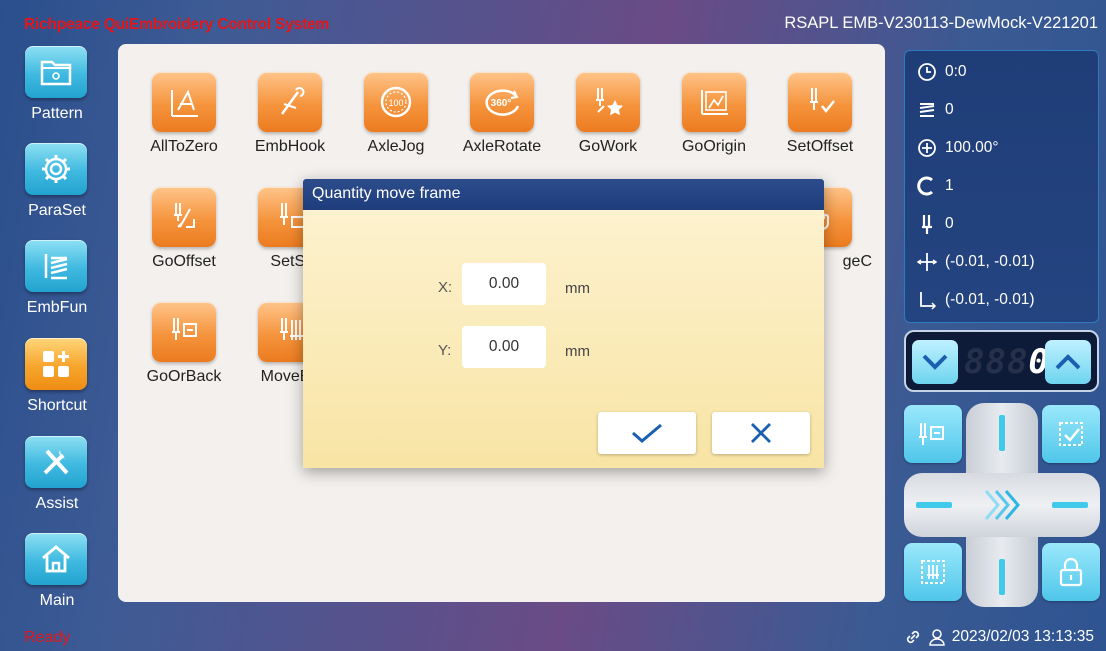 The height and width of the screenshot is (651, 1106). Describe the element at coordinates (935, 224) in the screenshot. I see `status-needle: 0` at that location.